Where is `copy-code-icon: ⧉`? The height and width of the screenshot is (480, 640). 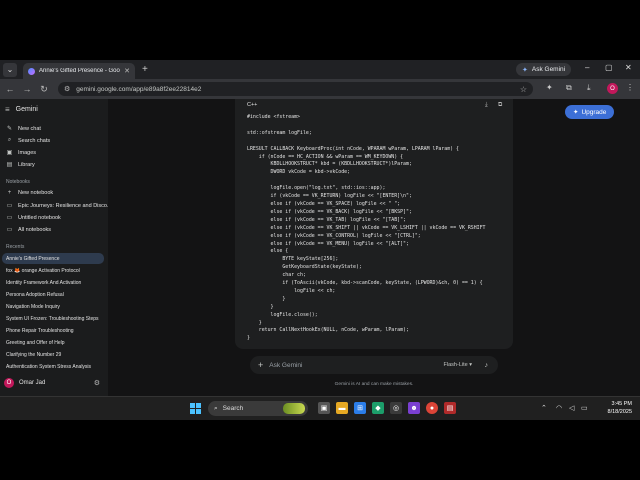 copy-code-icon: ⧉ is located at coordinates (500, 105).